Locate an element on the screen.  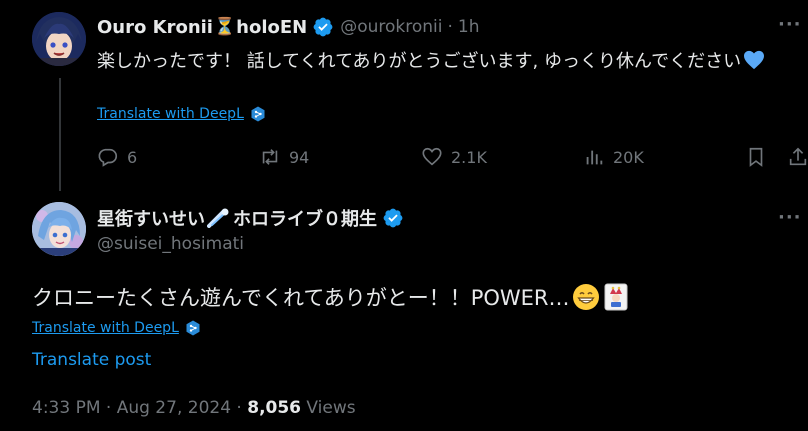
reply-button: 6 is located at coordinates (117, 157).